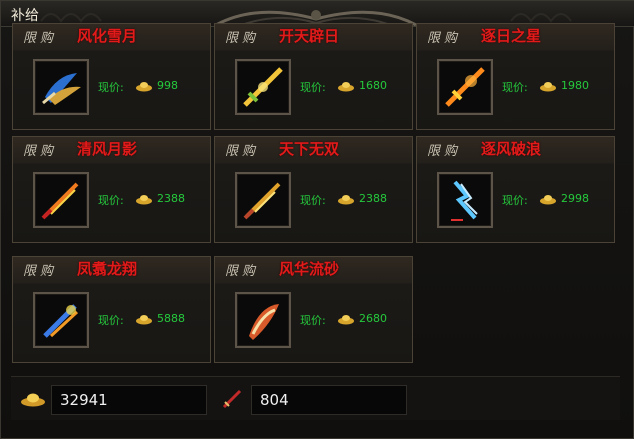  I want to click on item-name: 天下无双, so click(309, 149).